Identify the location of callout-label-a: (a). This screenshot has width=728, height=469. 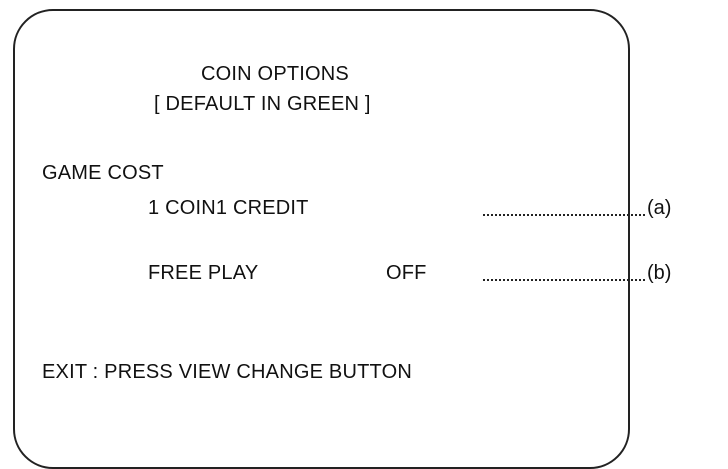
(659, 208).